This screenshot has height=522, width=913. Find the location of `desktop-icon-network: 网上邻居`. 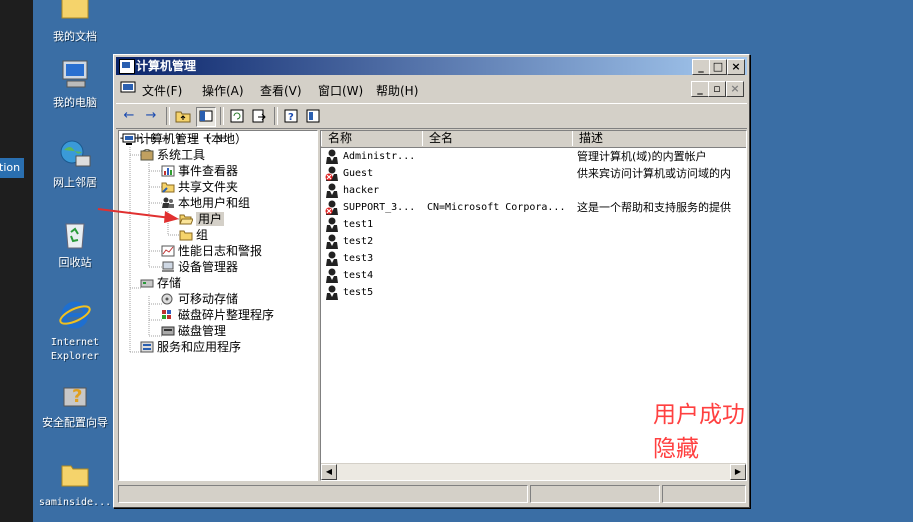

desktop-icon-network: 网上邻居 is located at coordinates (75, 164).